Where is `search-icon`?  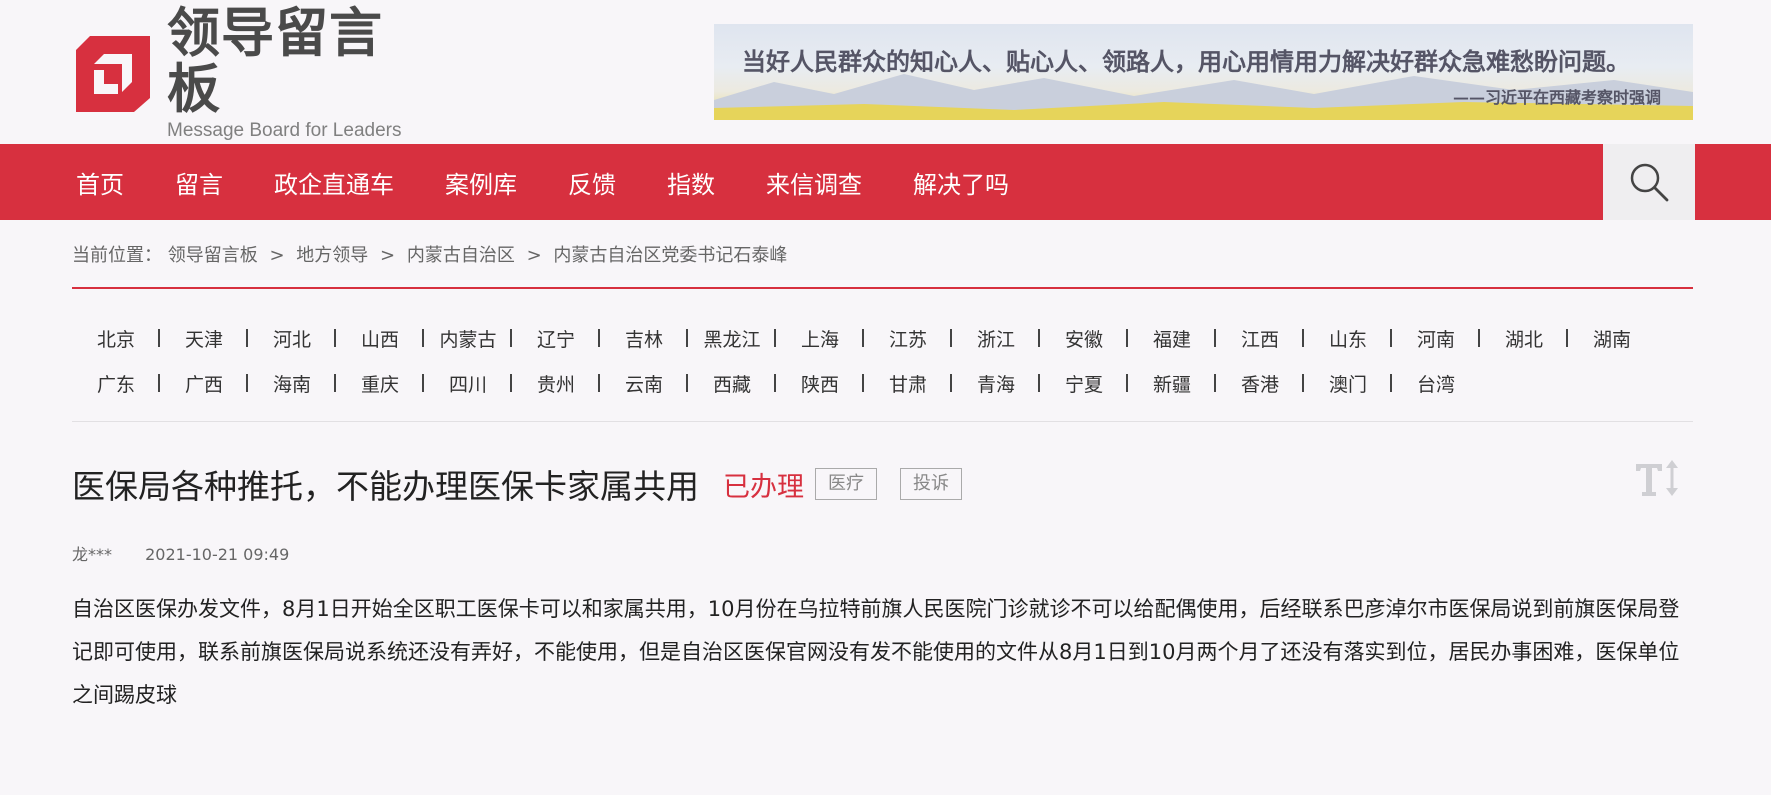 search-icon is located at coordinates (1649, 182).